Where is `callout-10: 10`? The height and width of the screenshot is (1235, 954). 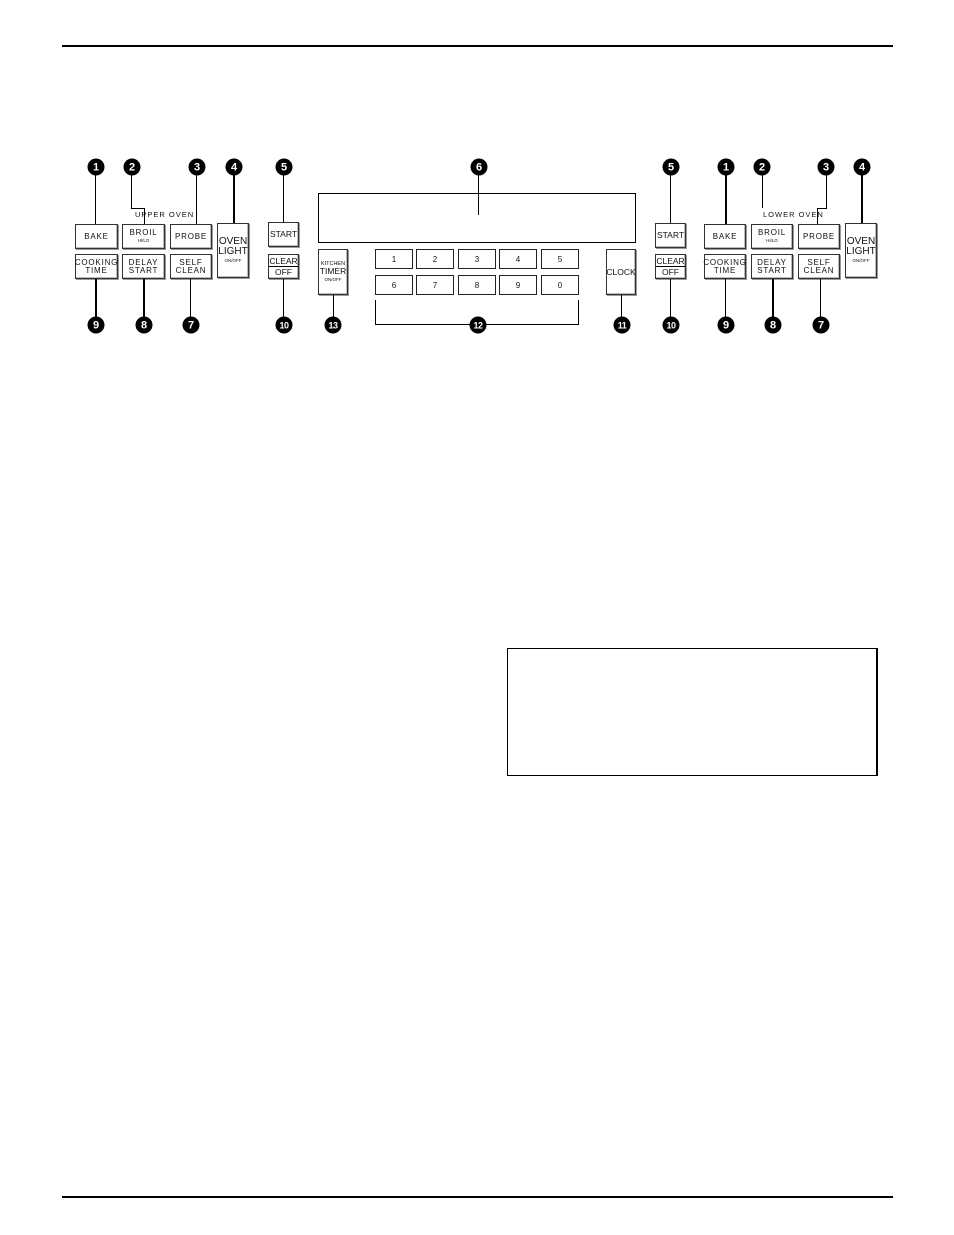
callout-10: 10 is located at coordinates (284, 325).